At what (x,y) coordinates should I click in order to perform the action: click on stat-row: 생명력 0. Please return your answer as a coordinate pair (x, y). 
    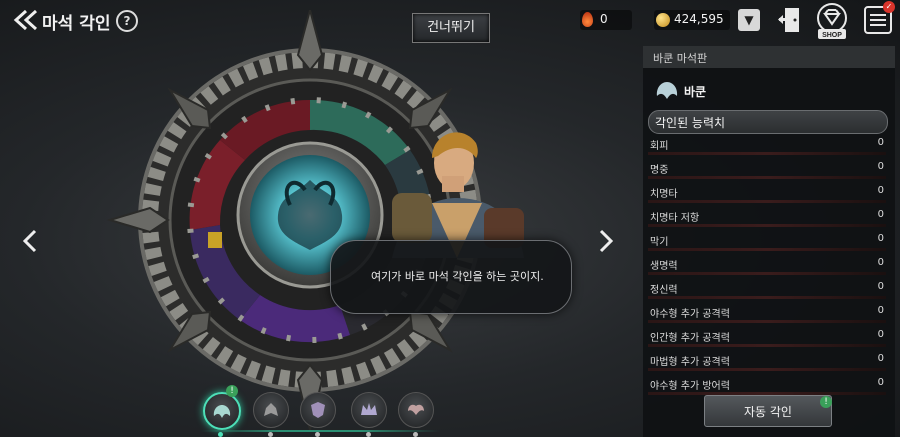
    Looking at the image, I should click on (767, 265).